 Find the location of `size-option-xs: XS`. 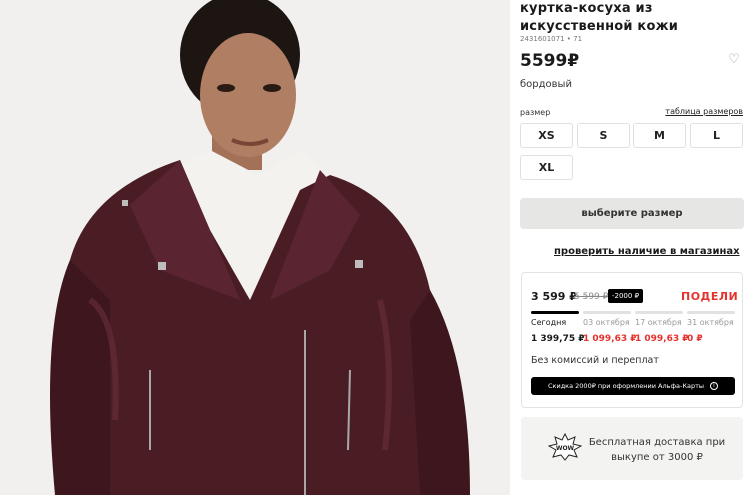

size-option-xs: XS is located at coordinates (546, 135).